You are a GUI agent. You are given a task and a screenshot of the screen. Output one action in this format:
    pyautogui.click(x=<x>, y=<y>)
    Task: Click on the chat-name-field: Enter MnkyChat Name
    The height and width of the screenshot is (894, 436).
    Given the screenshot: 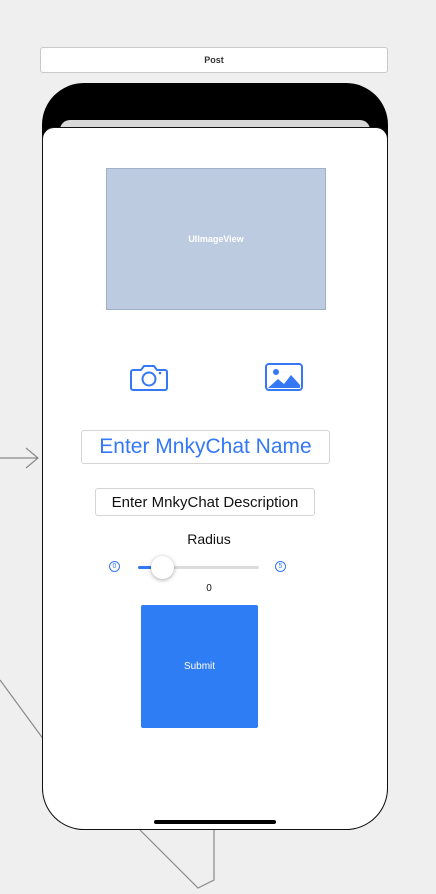 What is the action you would take?
    pyautogui.click(x=205, y=447)
    